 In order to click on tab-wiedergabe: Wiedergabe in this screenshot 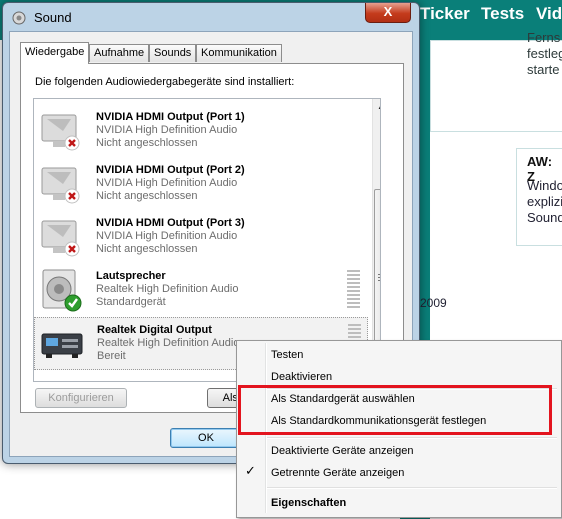, I will do `click(55, 53)`.